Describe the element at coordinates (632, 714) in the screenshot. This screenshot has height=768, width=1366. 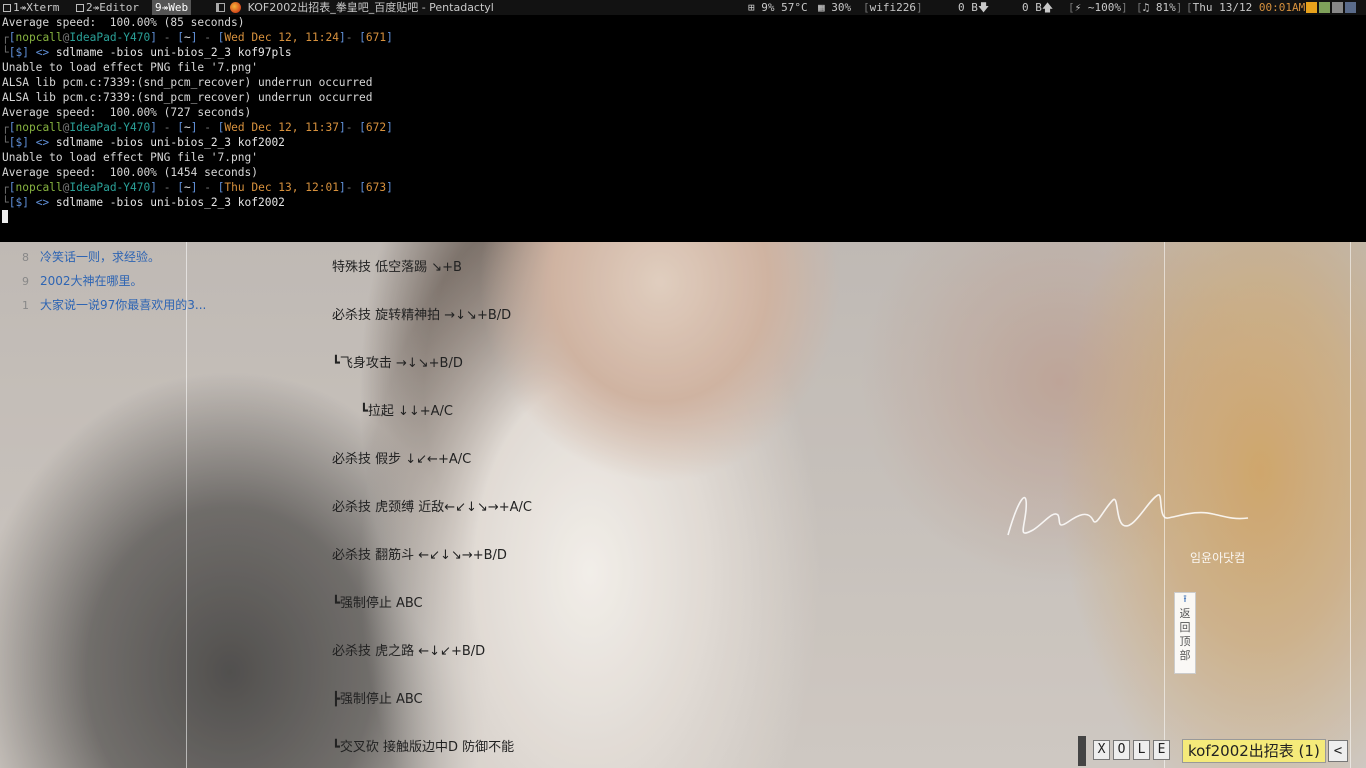
I see `move-entry: ┣强制停止 ABC` at that location.